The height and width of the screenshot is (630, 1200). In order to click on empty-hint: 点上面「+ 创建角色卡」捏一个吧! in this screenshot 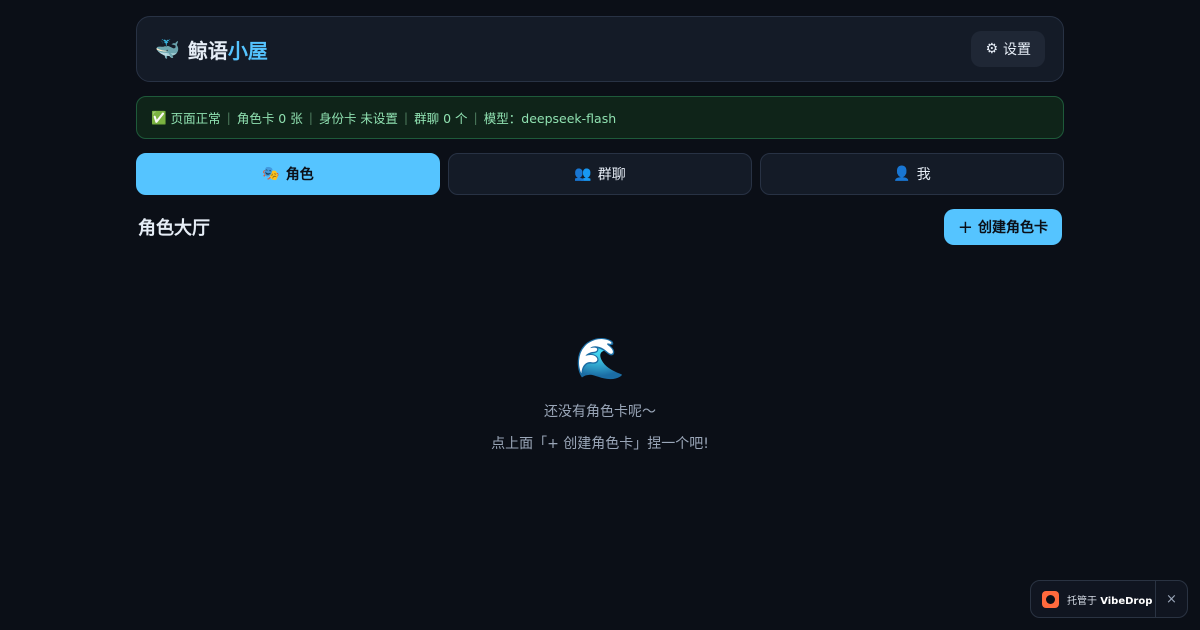, I will do `click(600, 444)`.